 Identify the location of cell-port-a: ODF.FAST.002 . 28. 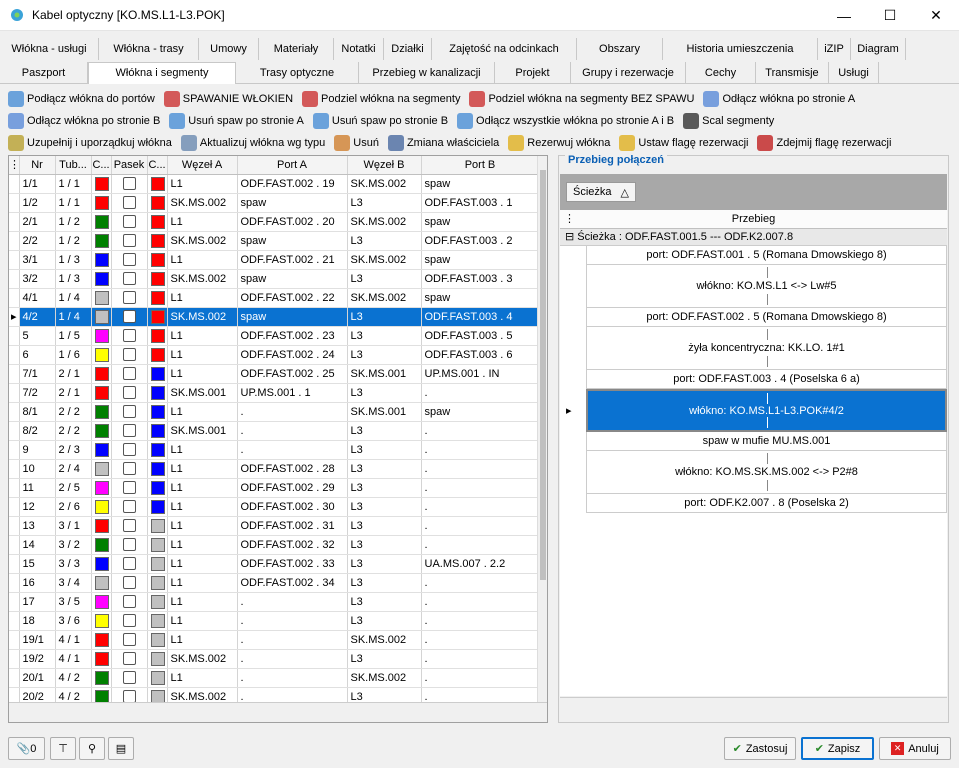
(292, 469).